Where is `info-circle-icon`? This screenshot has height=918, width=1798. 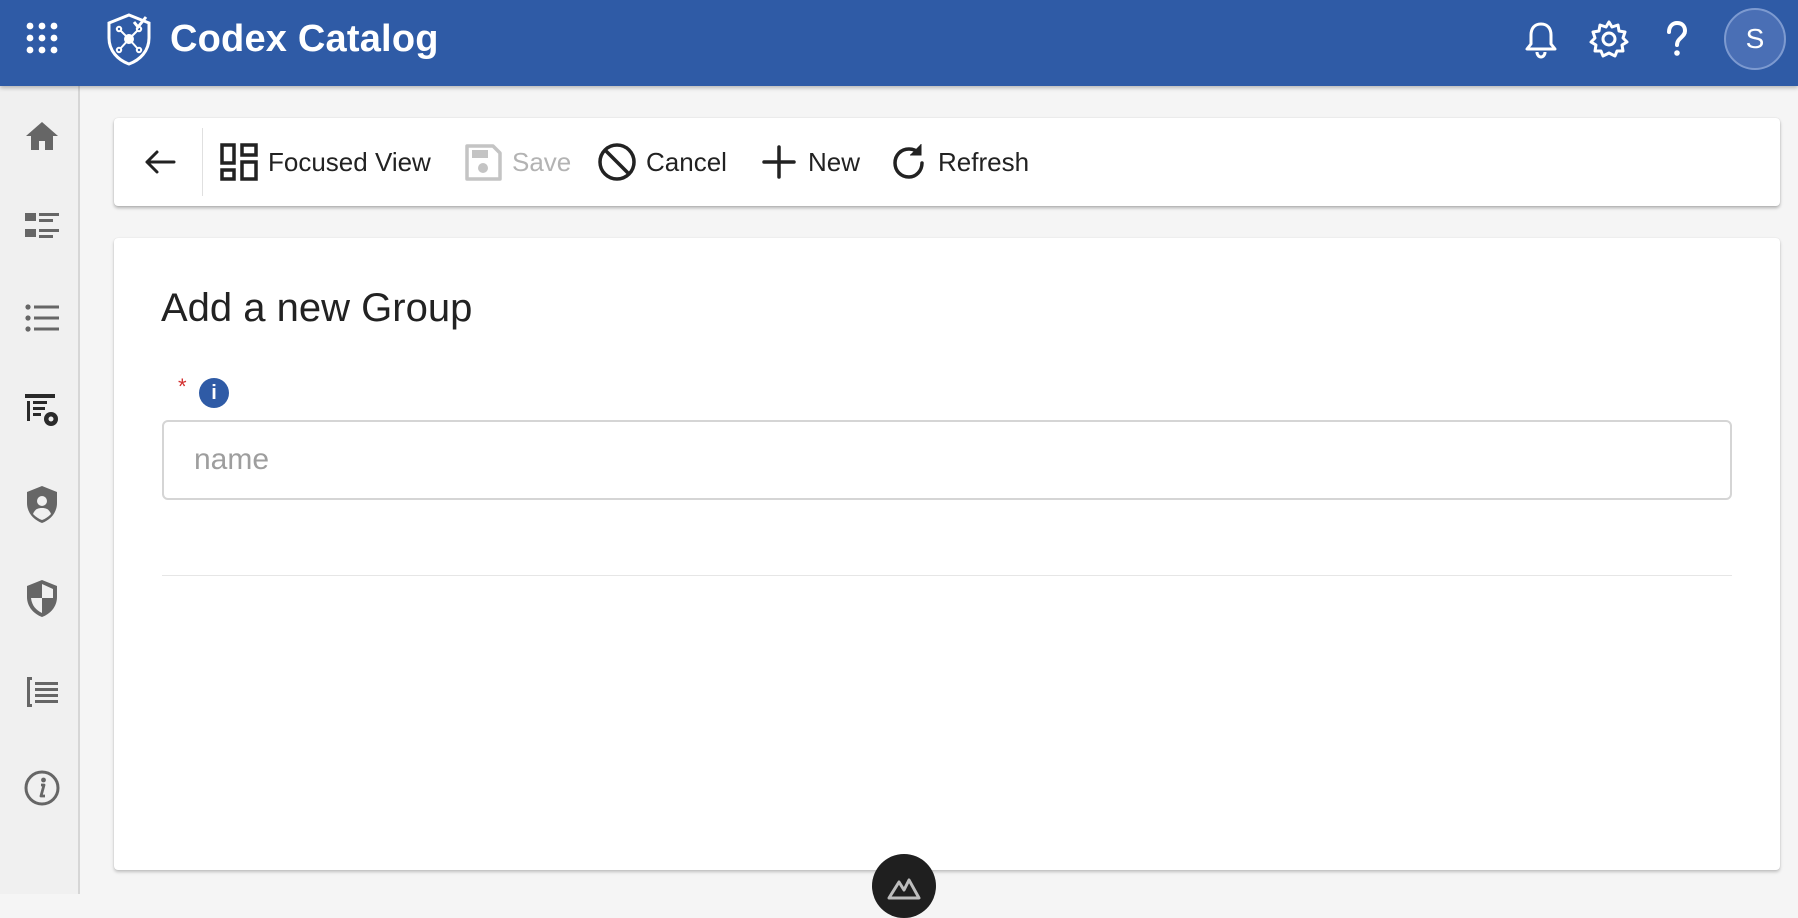 info-circle-icon is located at coordinates (42, 788).